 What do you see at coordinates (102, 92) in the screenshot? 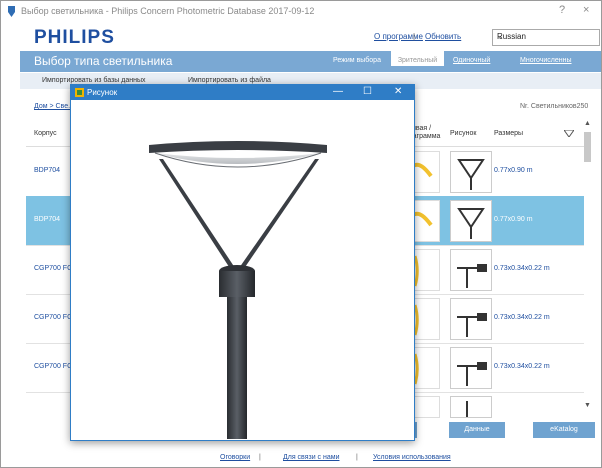
I see `dialog-title: Рисунок` at bounding box center [102, 92].